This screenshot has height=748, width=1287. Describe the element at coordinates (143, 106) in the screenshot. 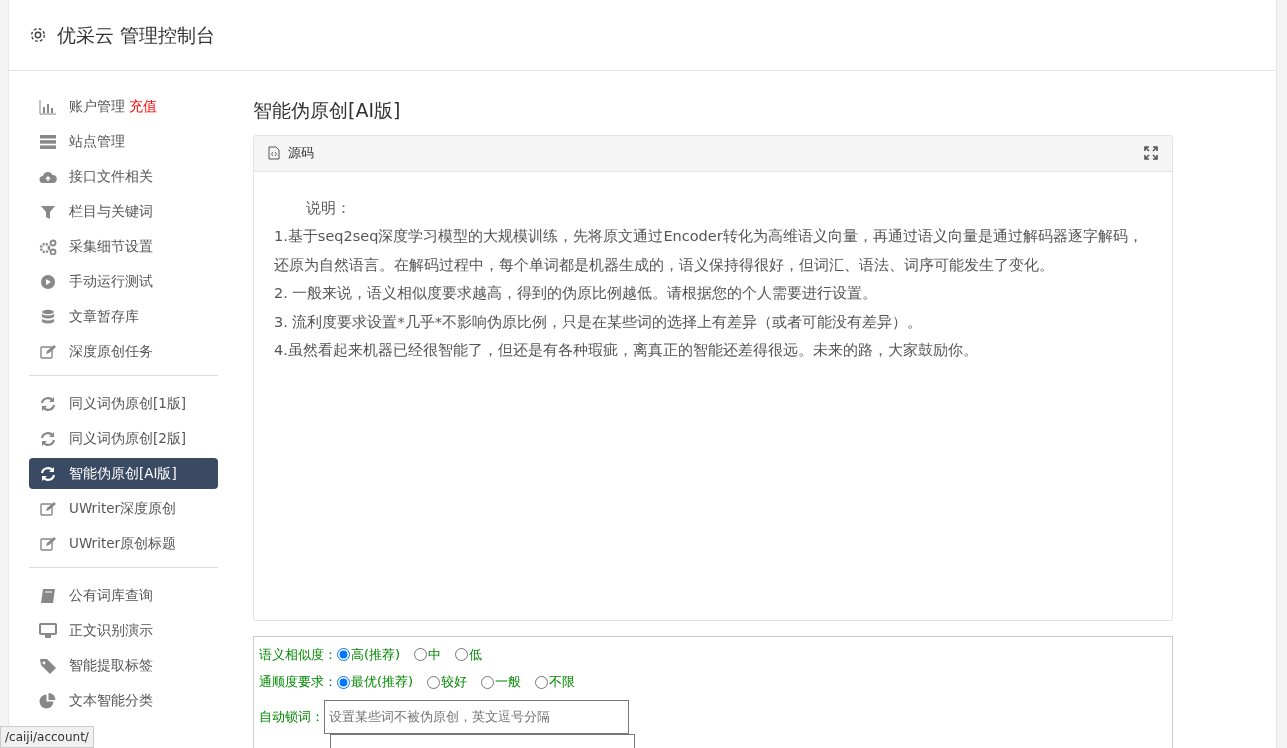

I see `recharge-link: 充值` at that location.